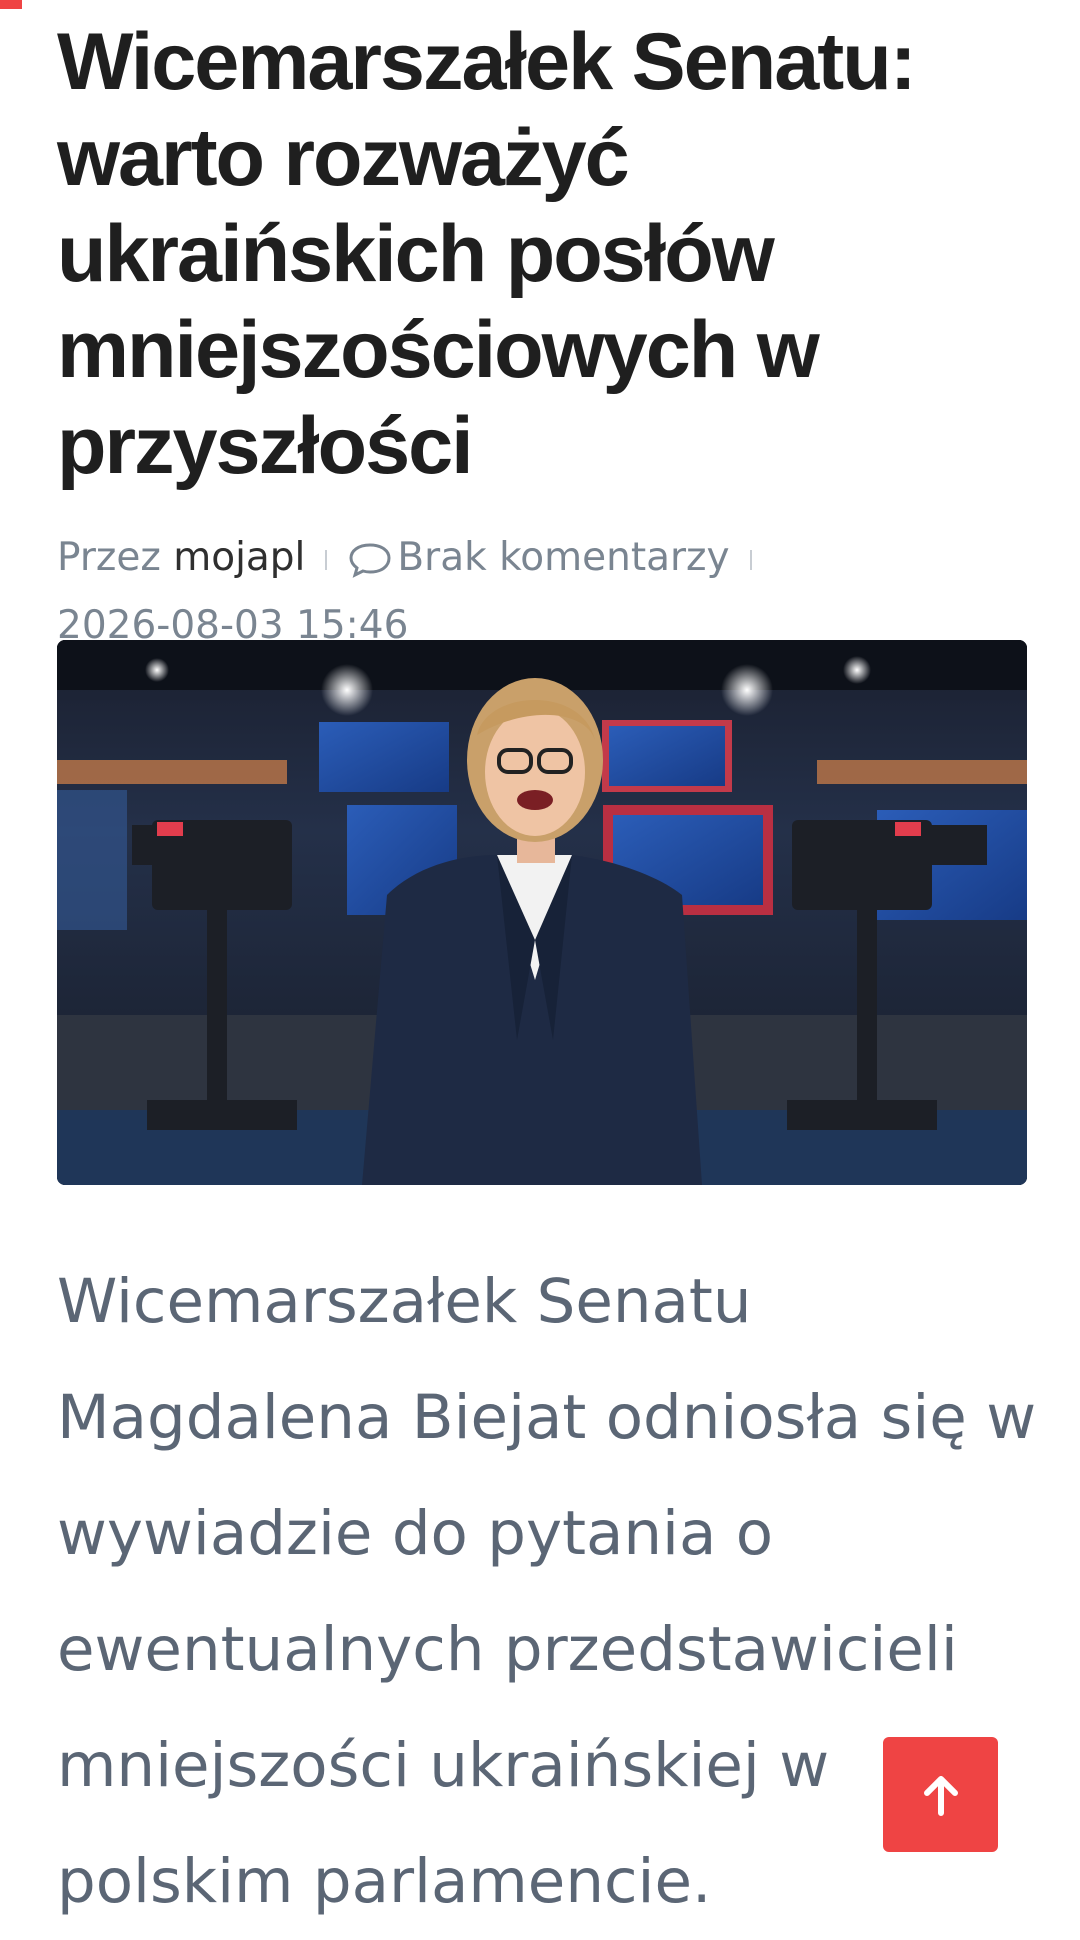  I want to click on author-link: mojapl, so click(239, 557).